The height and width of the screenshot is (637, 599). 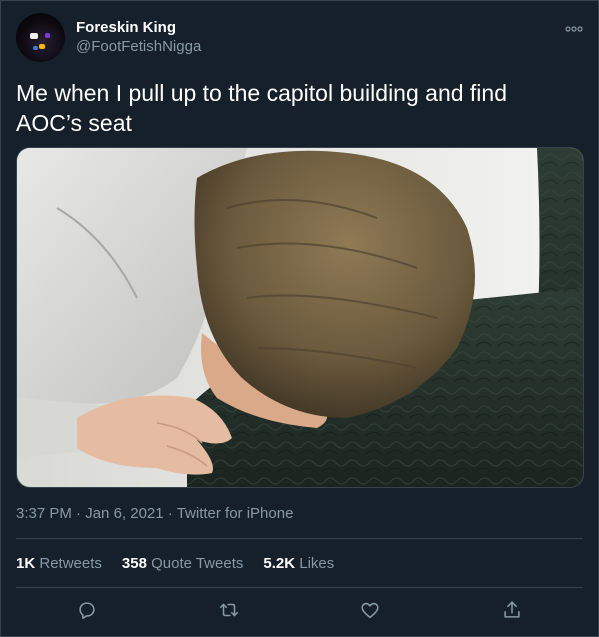 I want to click on retweet-icon, so click(x=230, y=611).